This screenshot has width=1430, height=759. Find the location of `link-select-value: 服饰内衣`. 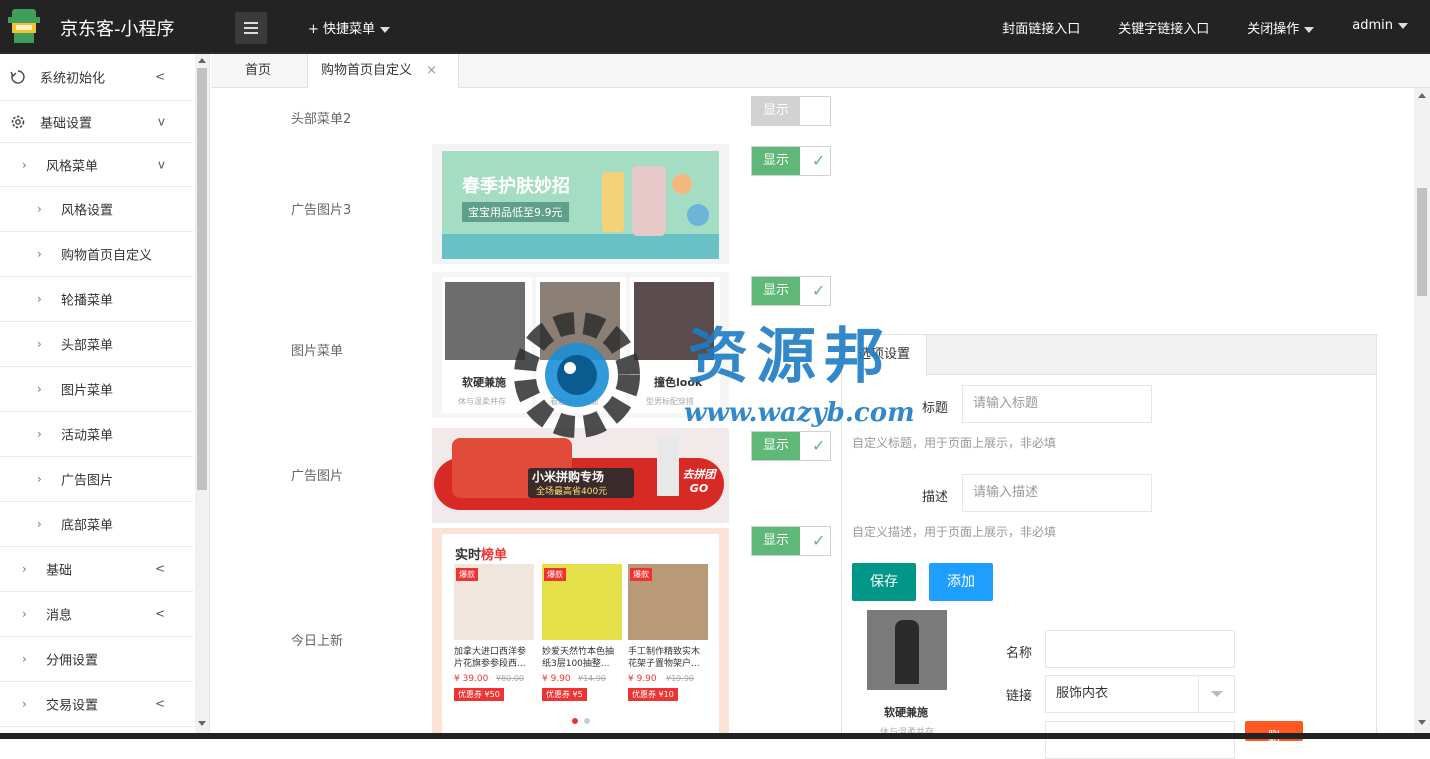

link-select-value: 服饰内衣 is located at coordinates (1082, 693).